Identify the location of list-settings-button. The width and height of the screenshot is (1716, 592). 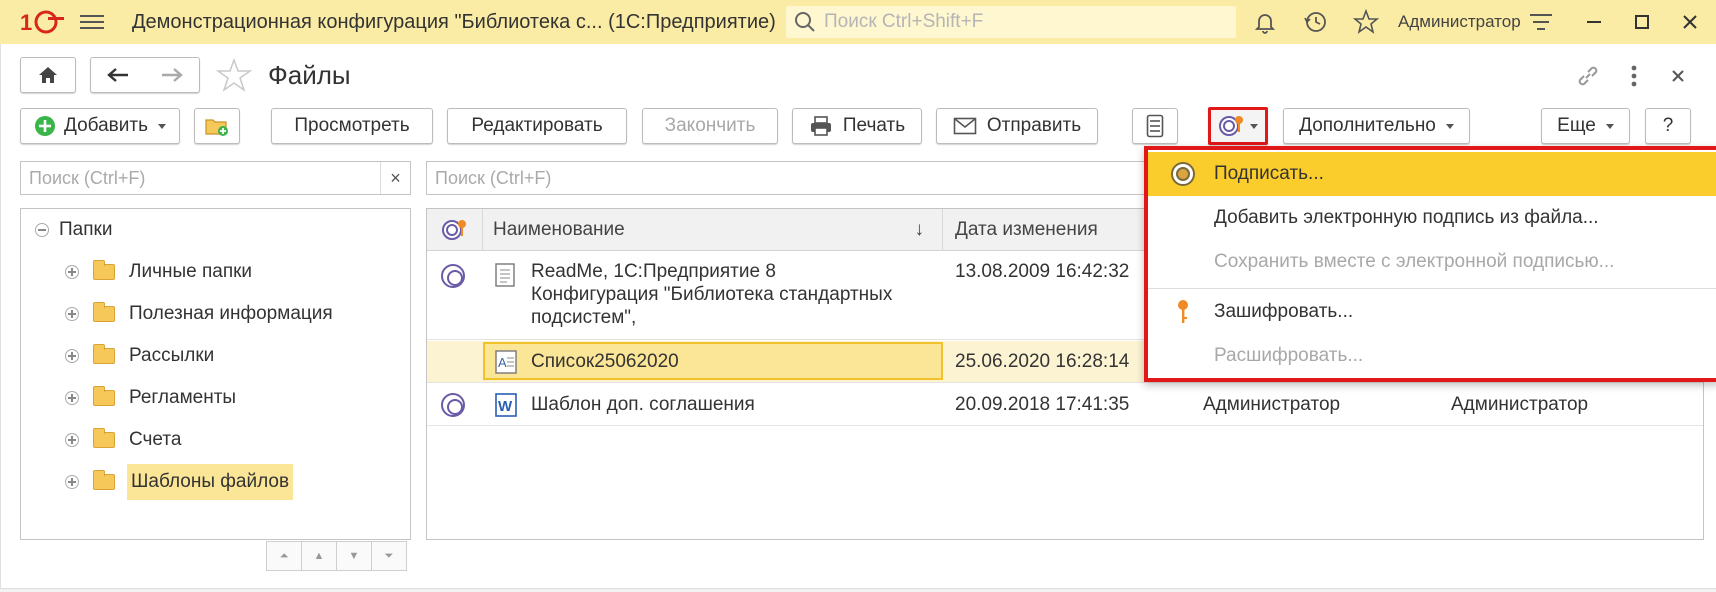
(1155, 126).